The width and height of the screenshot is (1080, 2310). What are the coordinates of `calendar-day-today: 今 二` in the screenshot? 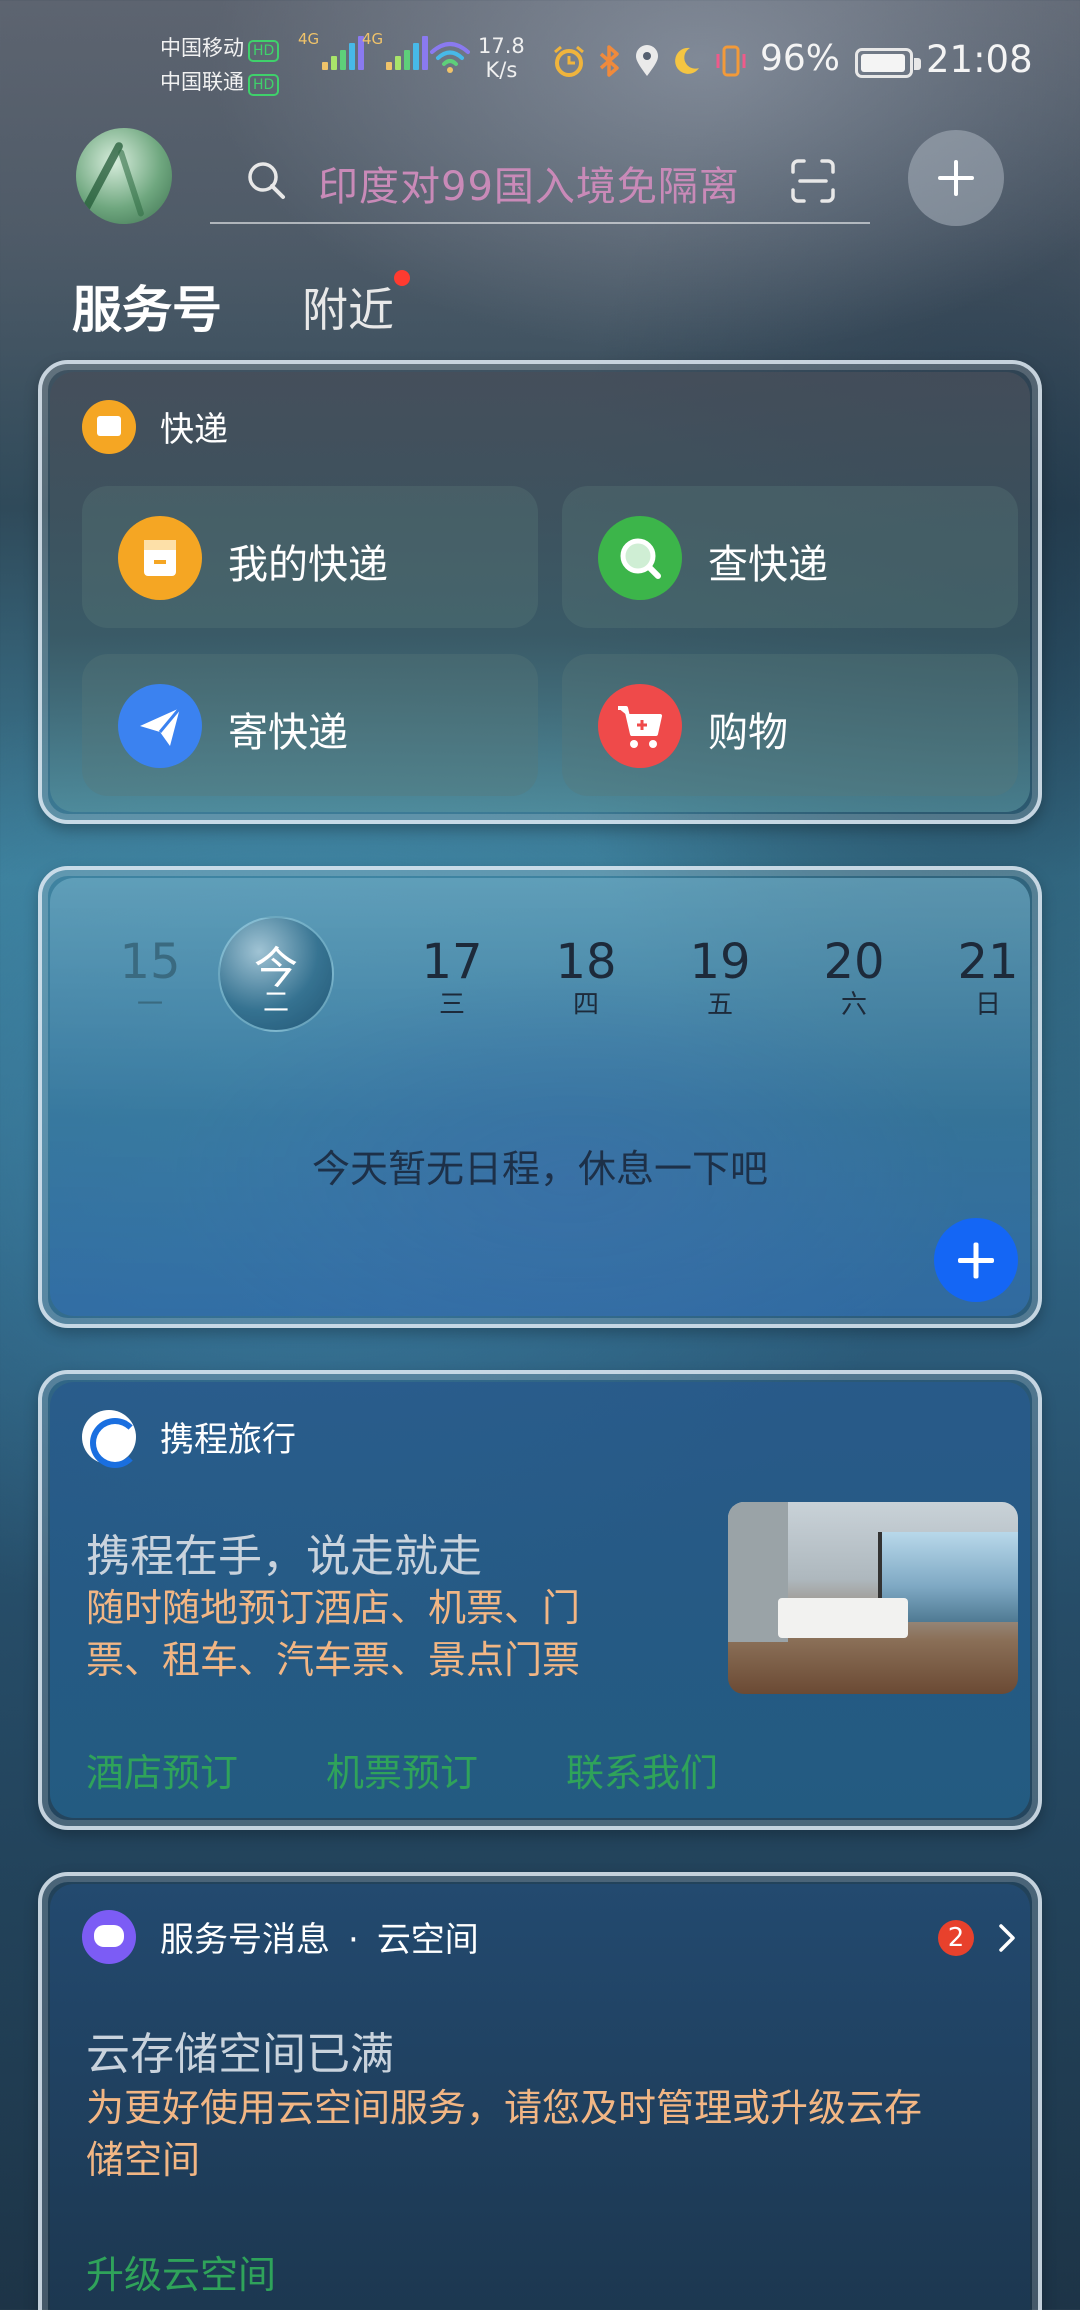 It's located at (276, 974).